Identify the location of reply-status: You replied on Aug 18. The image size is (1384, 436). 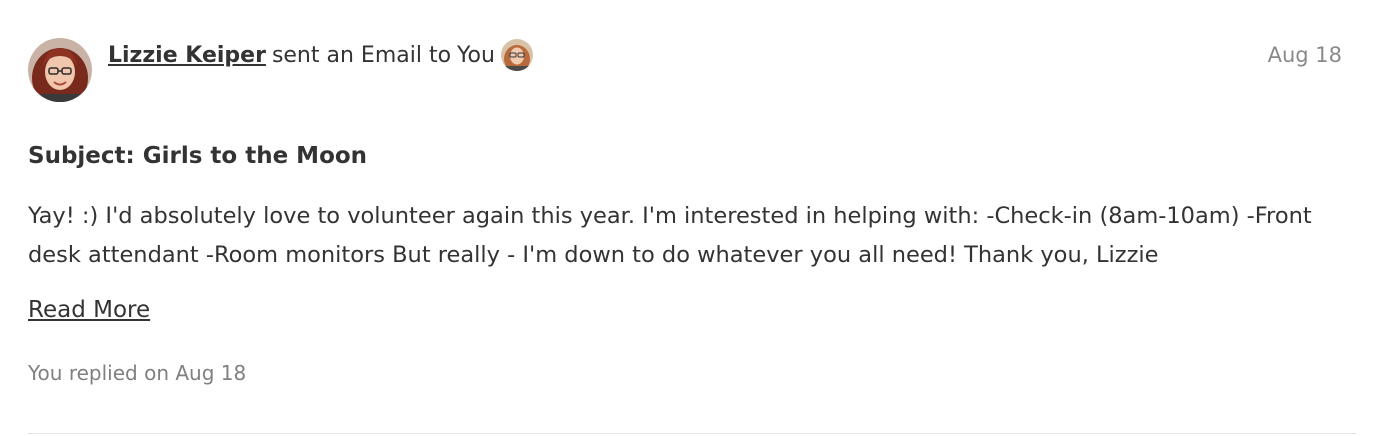
(137, 373).